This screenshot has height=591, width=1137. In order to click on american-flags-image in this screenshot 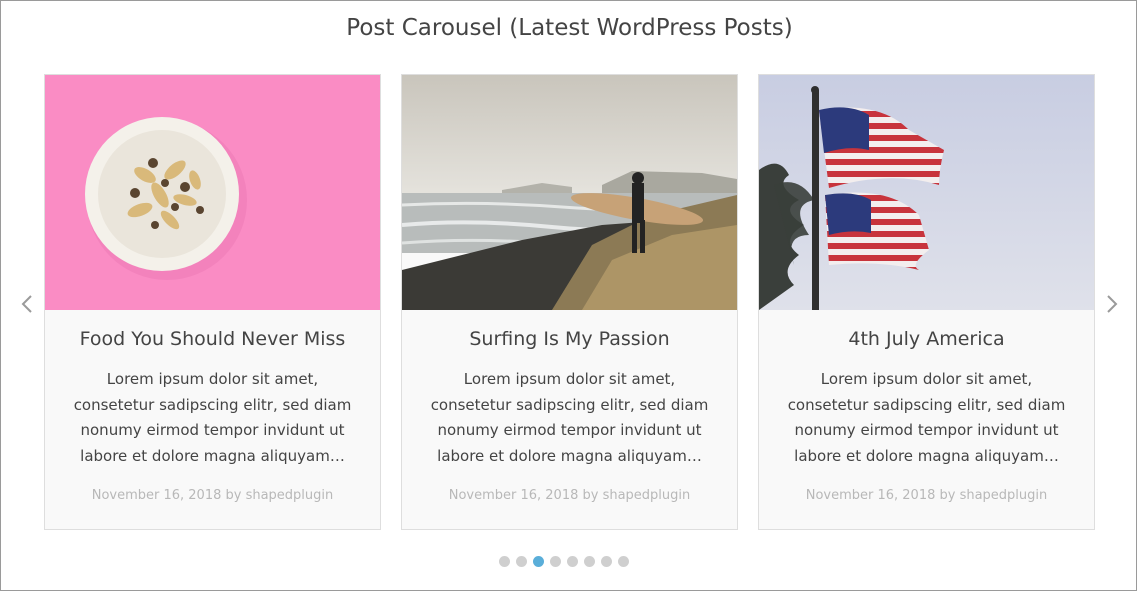, I will do `click(926, 192)`.